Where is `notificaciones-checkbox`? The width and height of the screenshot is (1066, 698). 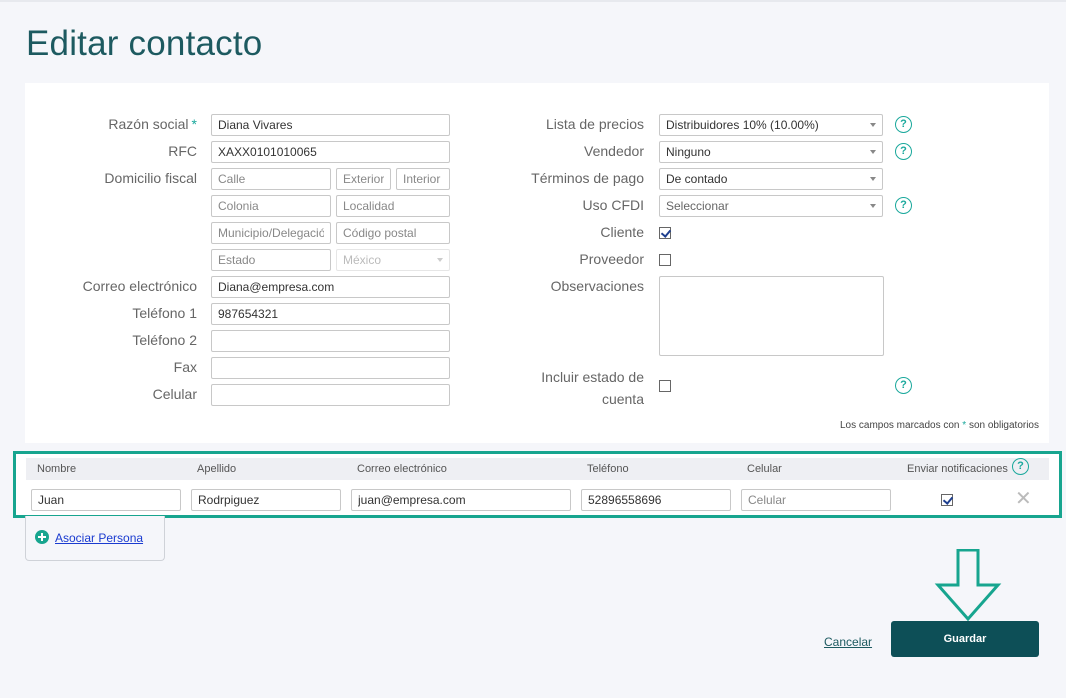
notificaciones-checkbox is located at coordinates (947, 500).